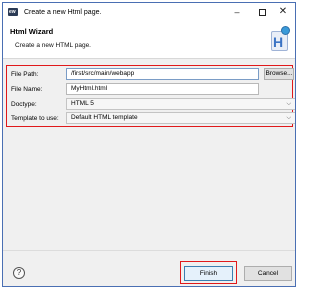  Describe the element at coordinates (149, 12) in the screenshot. I see `title-bar: ew Create a new Html page. – ✕` at that location.